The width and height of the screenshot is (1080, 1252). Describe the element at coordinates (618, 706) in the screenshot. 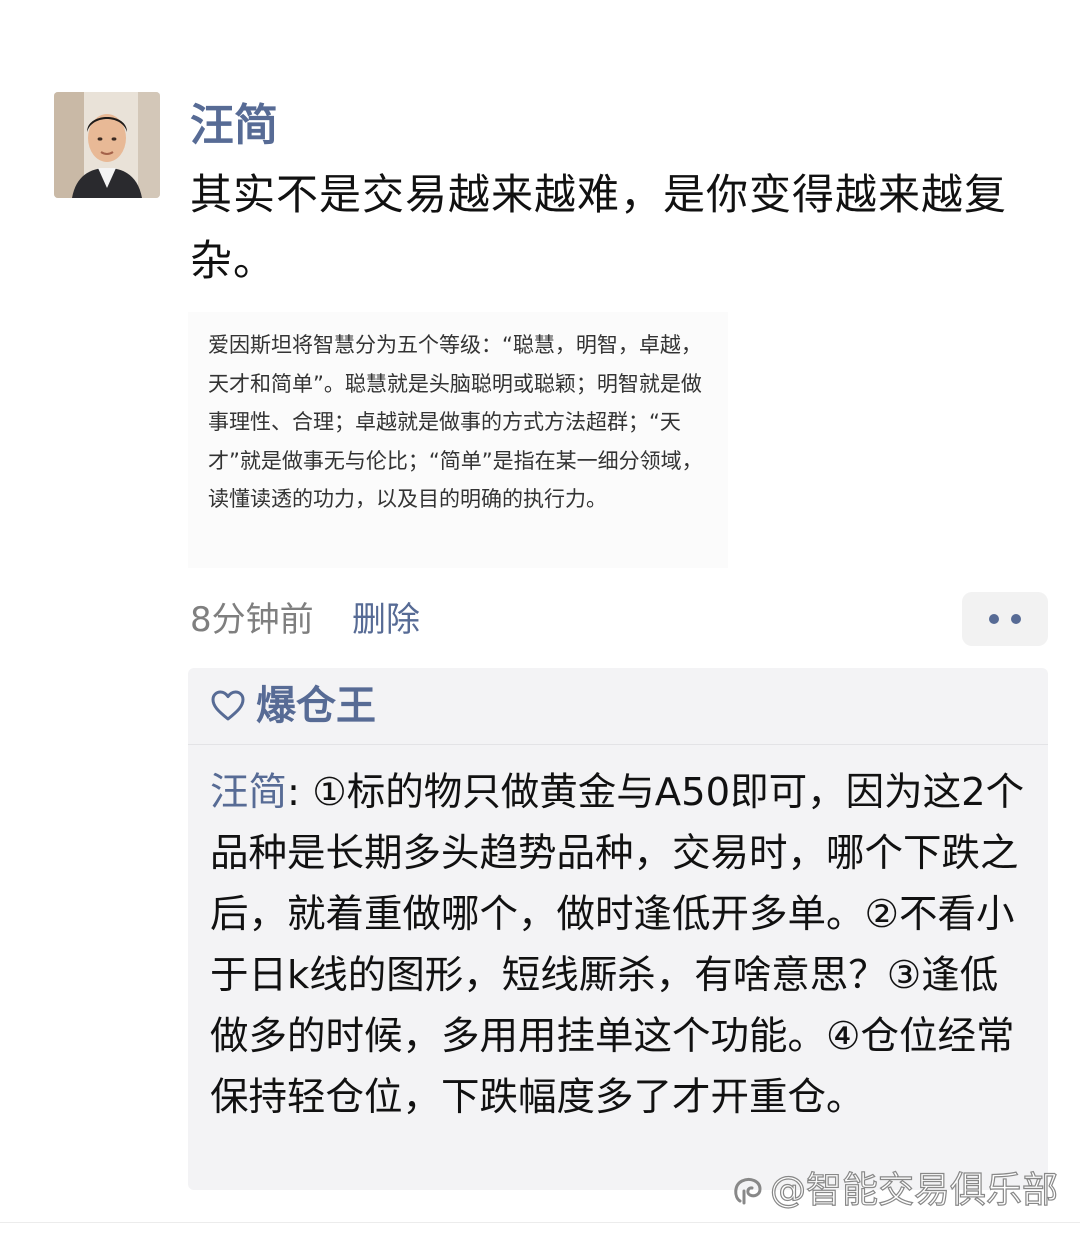

I see `likes-row: 爆仓王` at that location.